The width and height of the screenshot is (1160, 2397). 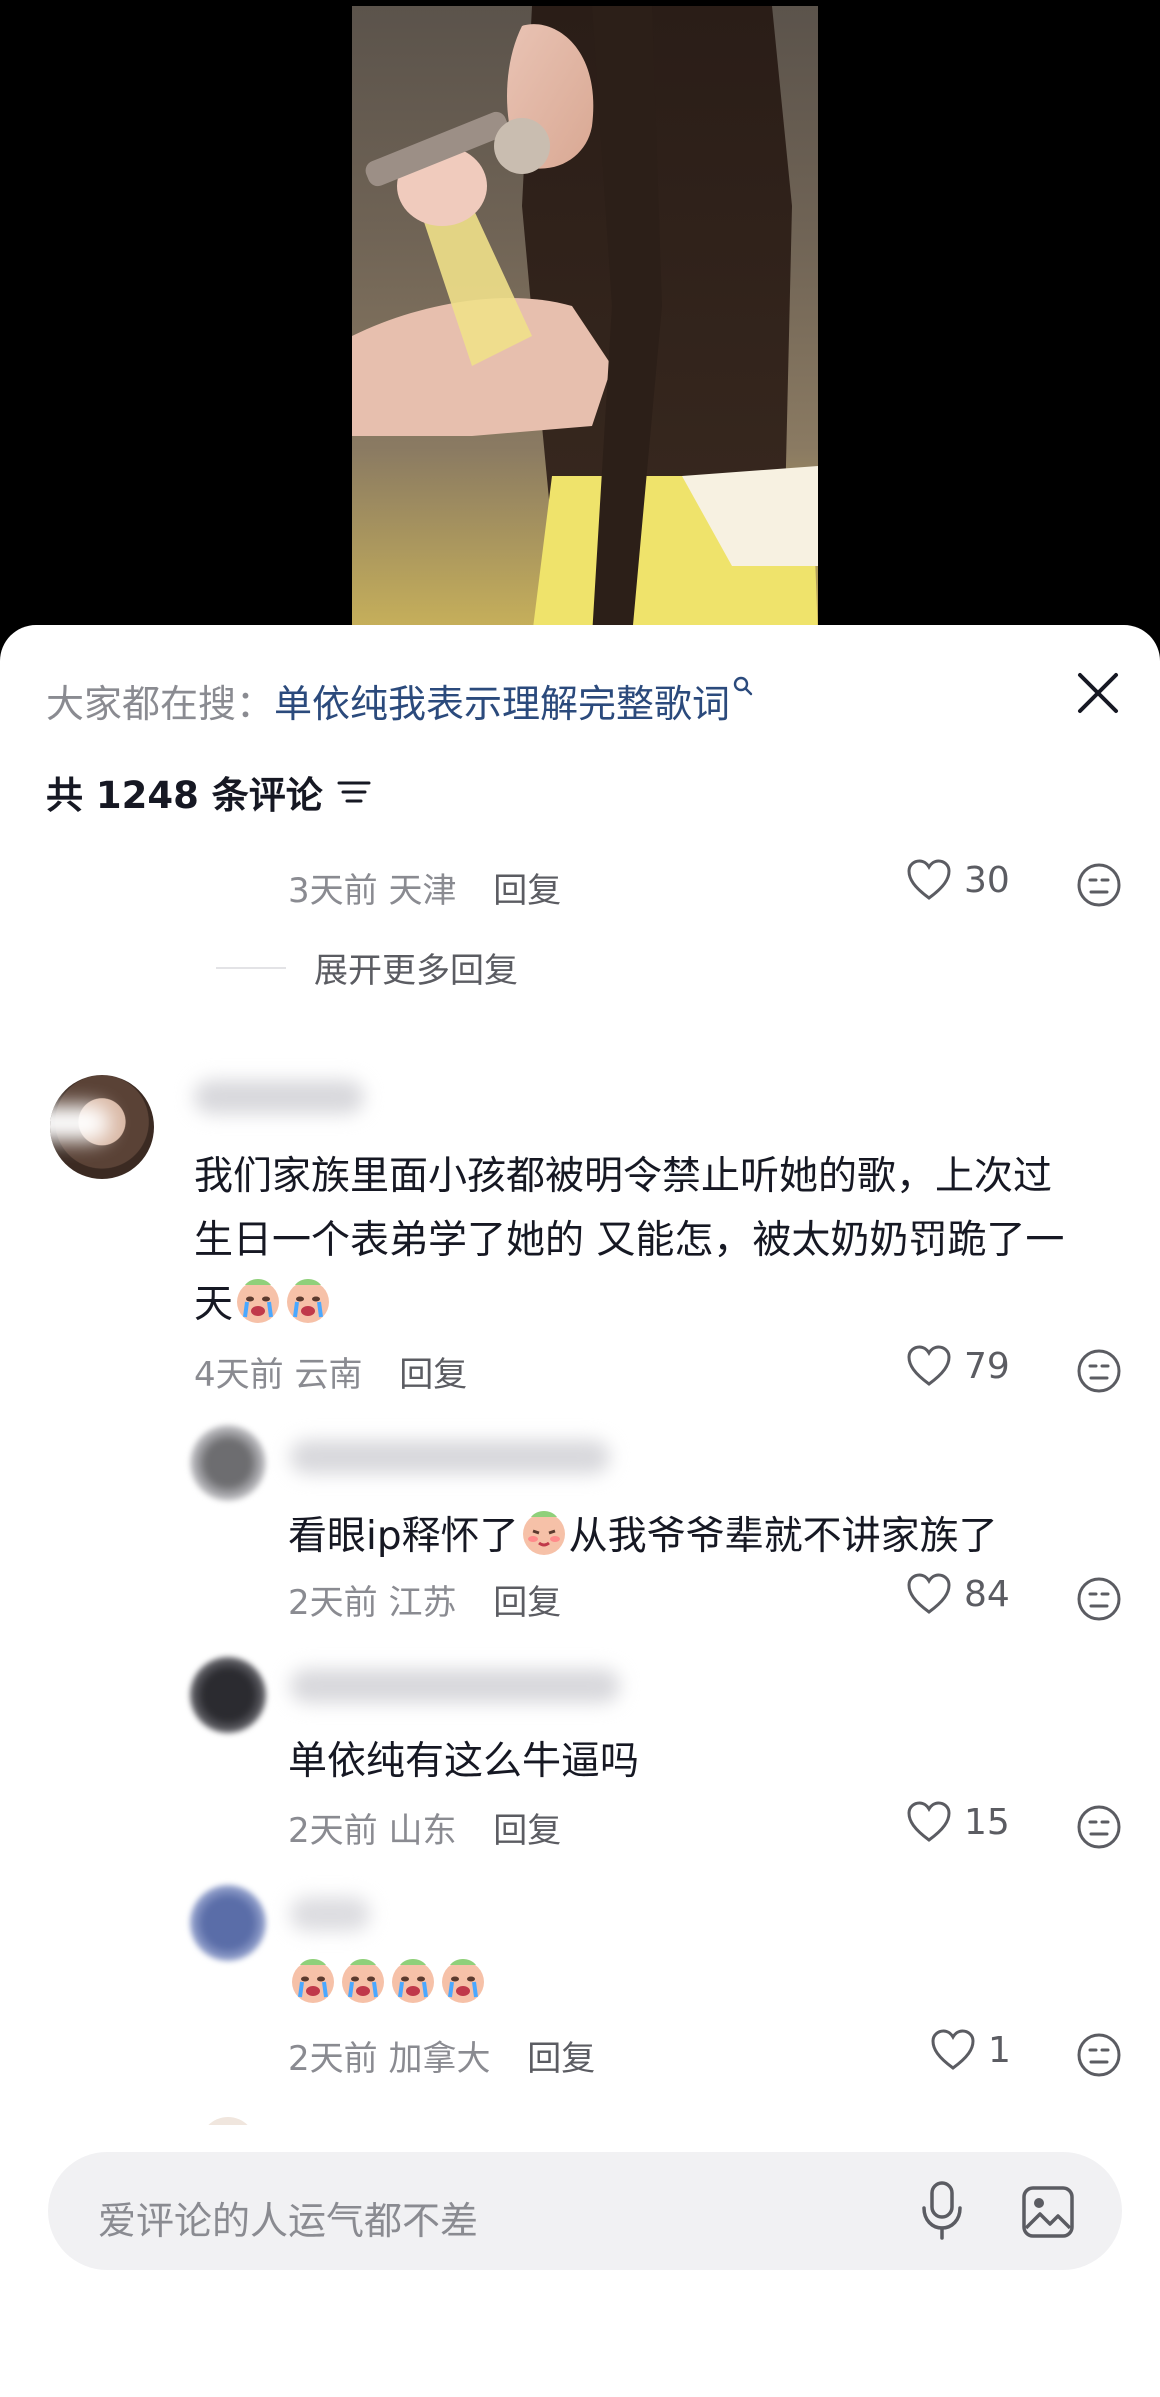 What do you see at coordinates (288, 2221) in the screenshot?
I see `comment-input-placeholder: 爱评论的人运气都不差` at bounding box center [288, 2221].